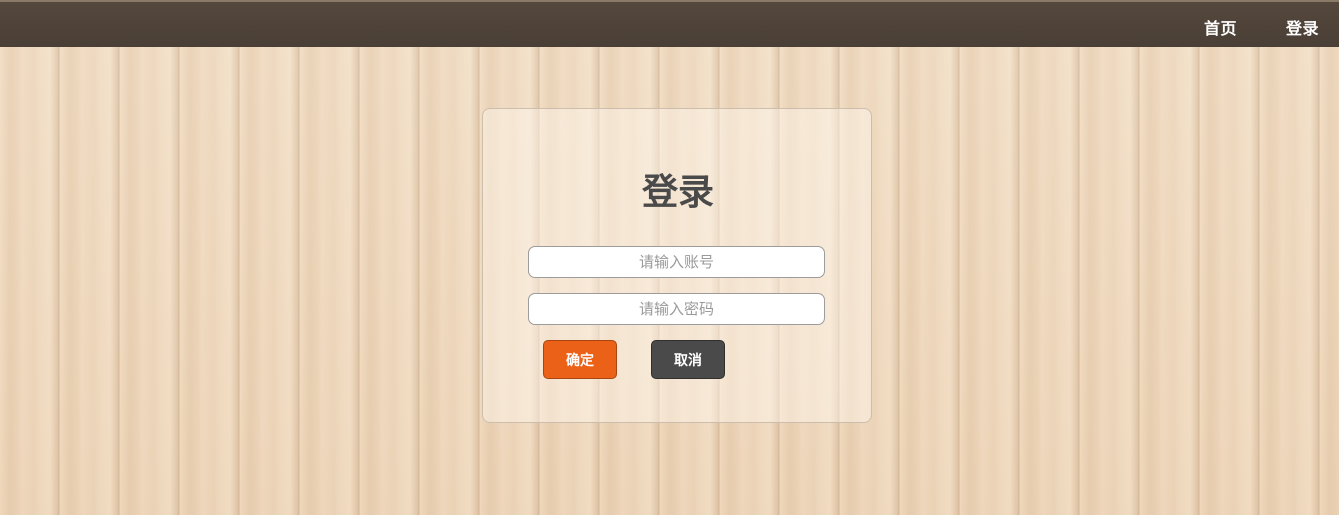 The image size is (1339, 515). Describe the element at coordinates (676, 262) in the screenshot. I see `account-input` at that location.